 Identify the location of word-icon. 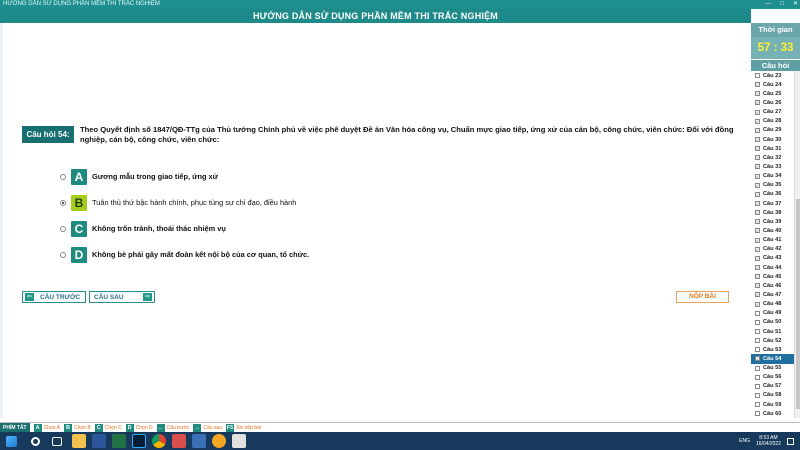
(99, 441).